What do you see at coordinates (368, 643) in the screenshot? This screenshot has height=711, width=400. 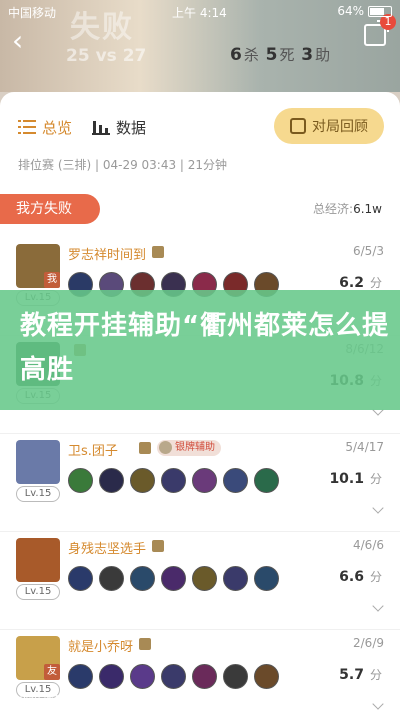 I see `player-kda: 2/6/9` at bounding box center [368, 643].